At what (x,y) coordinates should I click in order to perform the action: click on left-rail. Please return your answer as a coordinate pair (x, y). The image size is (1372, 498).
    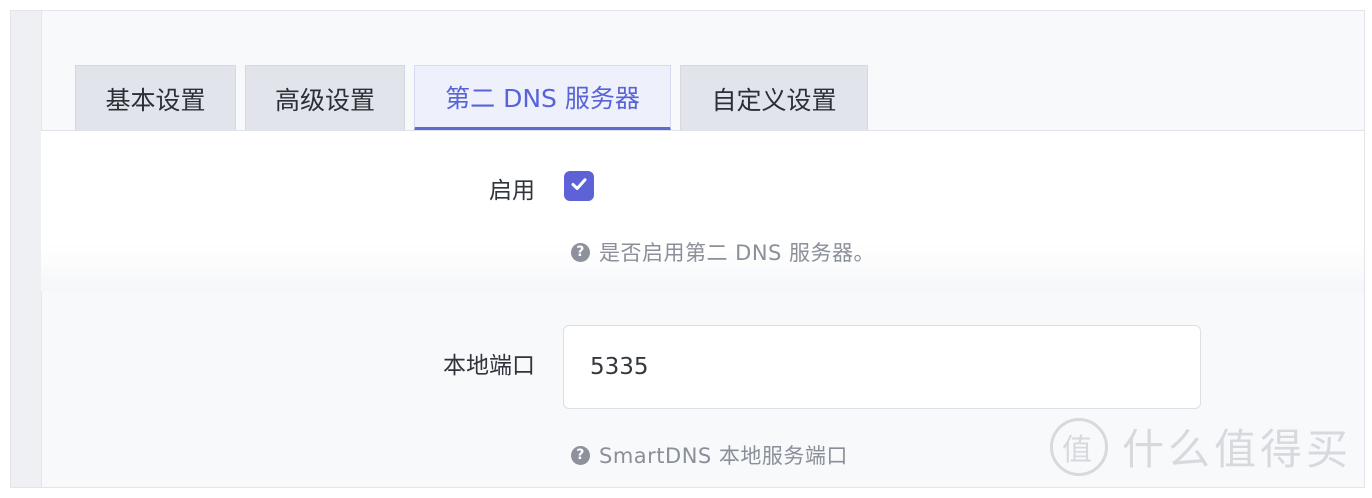
    Looking at the image, I should click on (26, 249).